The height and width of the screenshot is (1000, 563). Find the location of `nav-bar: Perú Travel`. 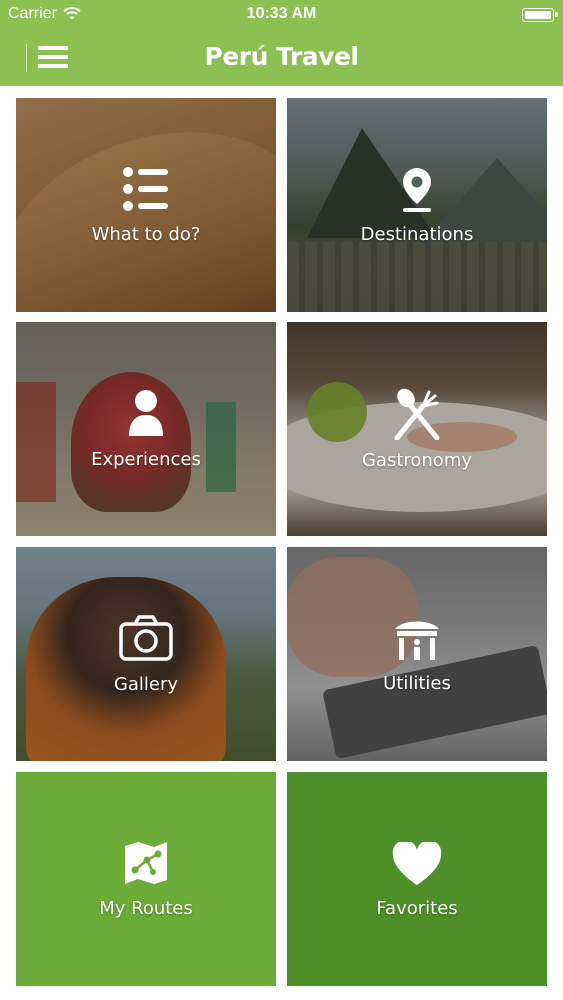

nav-bar: Perú Travel is located at coordinates (281, 58).